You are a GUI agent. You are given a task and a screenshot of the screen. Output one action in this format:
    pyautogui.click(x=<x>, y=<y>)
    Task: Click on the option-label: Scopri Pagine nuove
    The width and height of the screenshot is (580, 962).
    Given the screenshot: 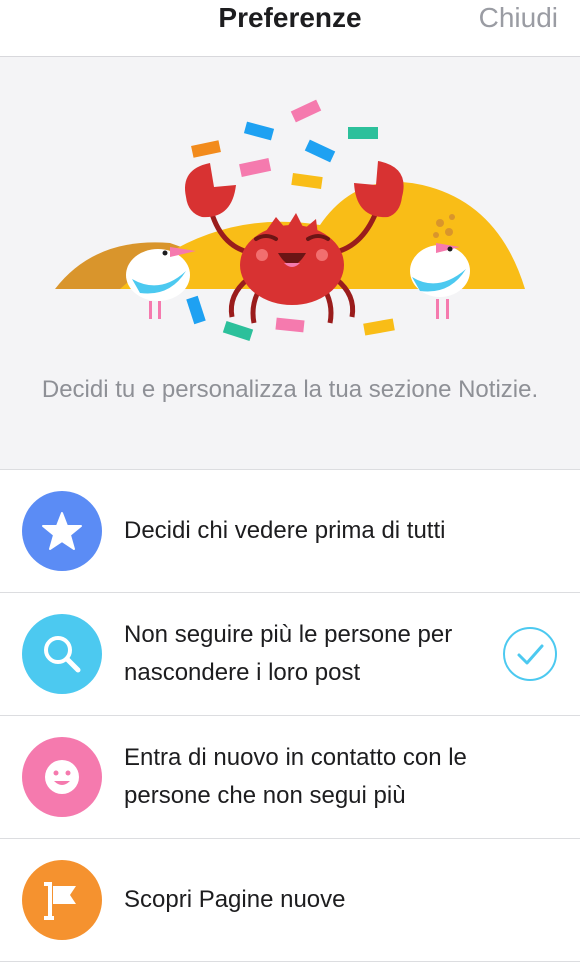 What is the action you would take?
    pyautogui.click(x=307, y=900)
    